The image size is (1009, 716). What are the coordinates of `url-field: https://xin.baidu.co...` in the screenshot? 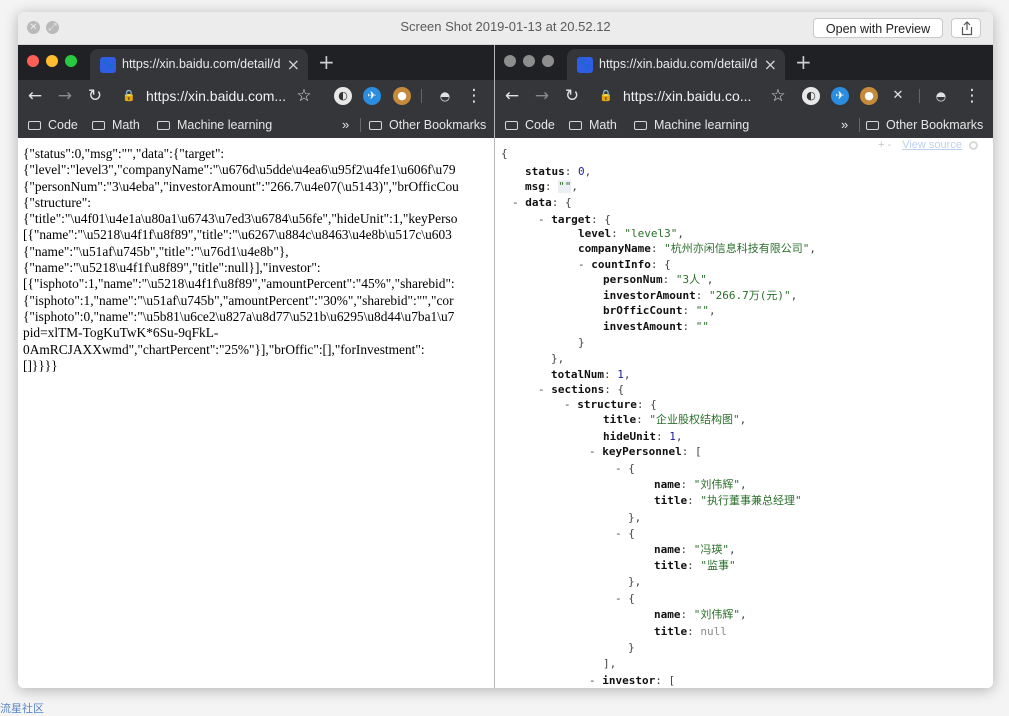 It's located at (693, 96).